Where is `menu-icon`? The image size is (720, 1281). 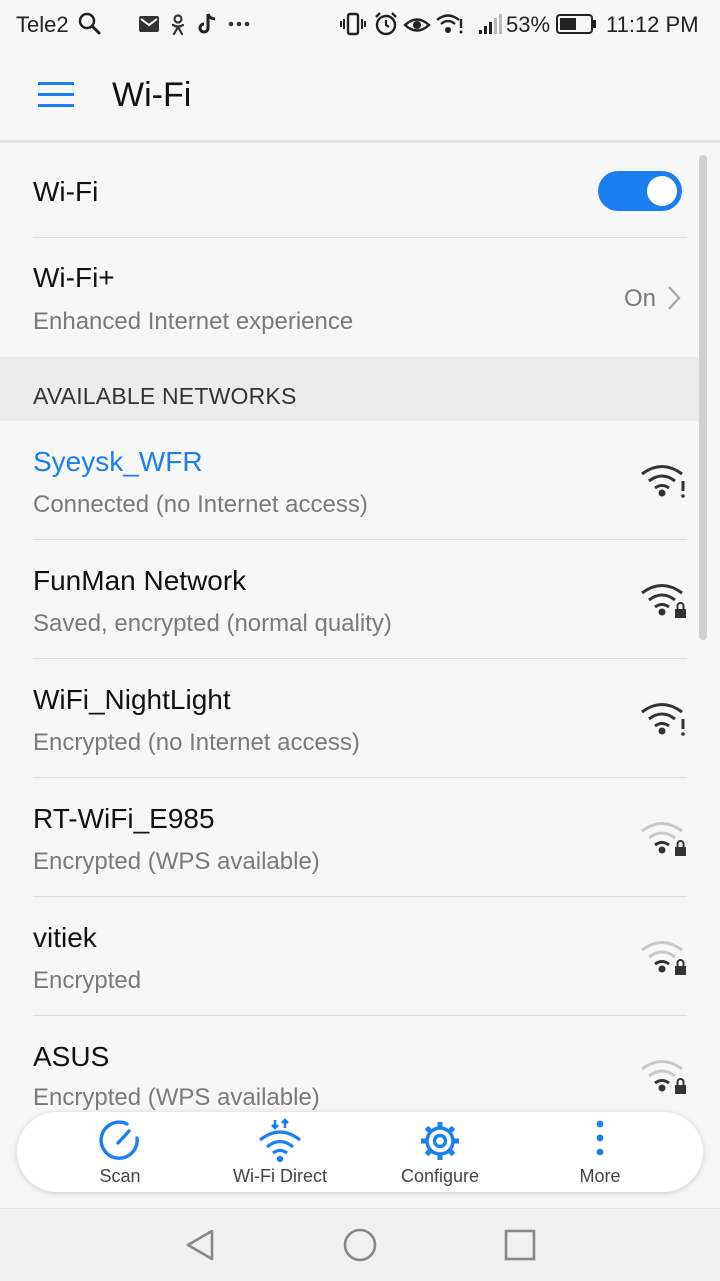 menu-icon is located at coordinates (56, 95).